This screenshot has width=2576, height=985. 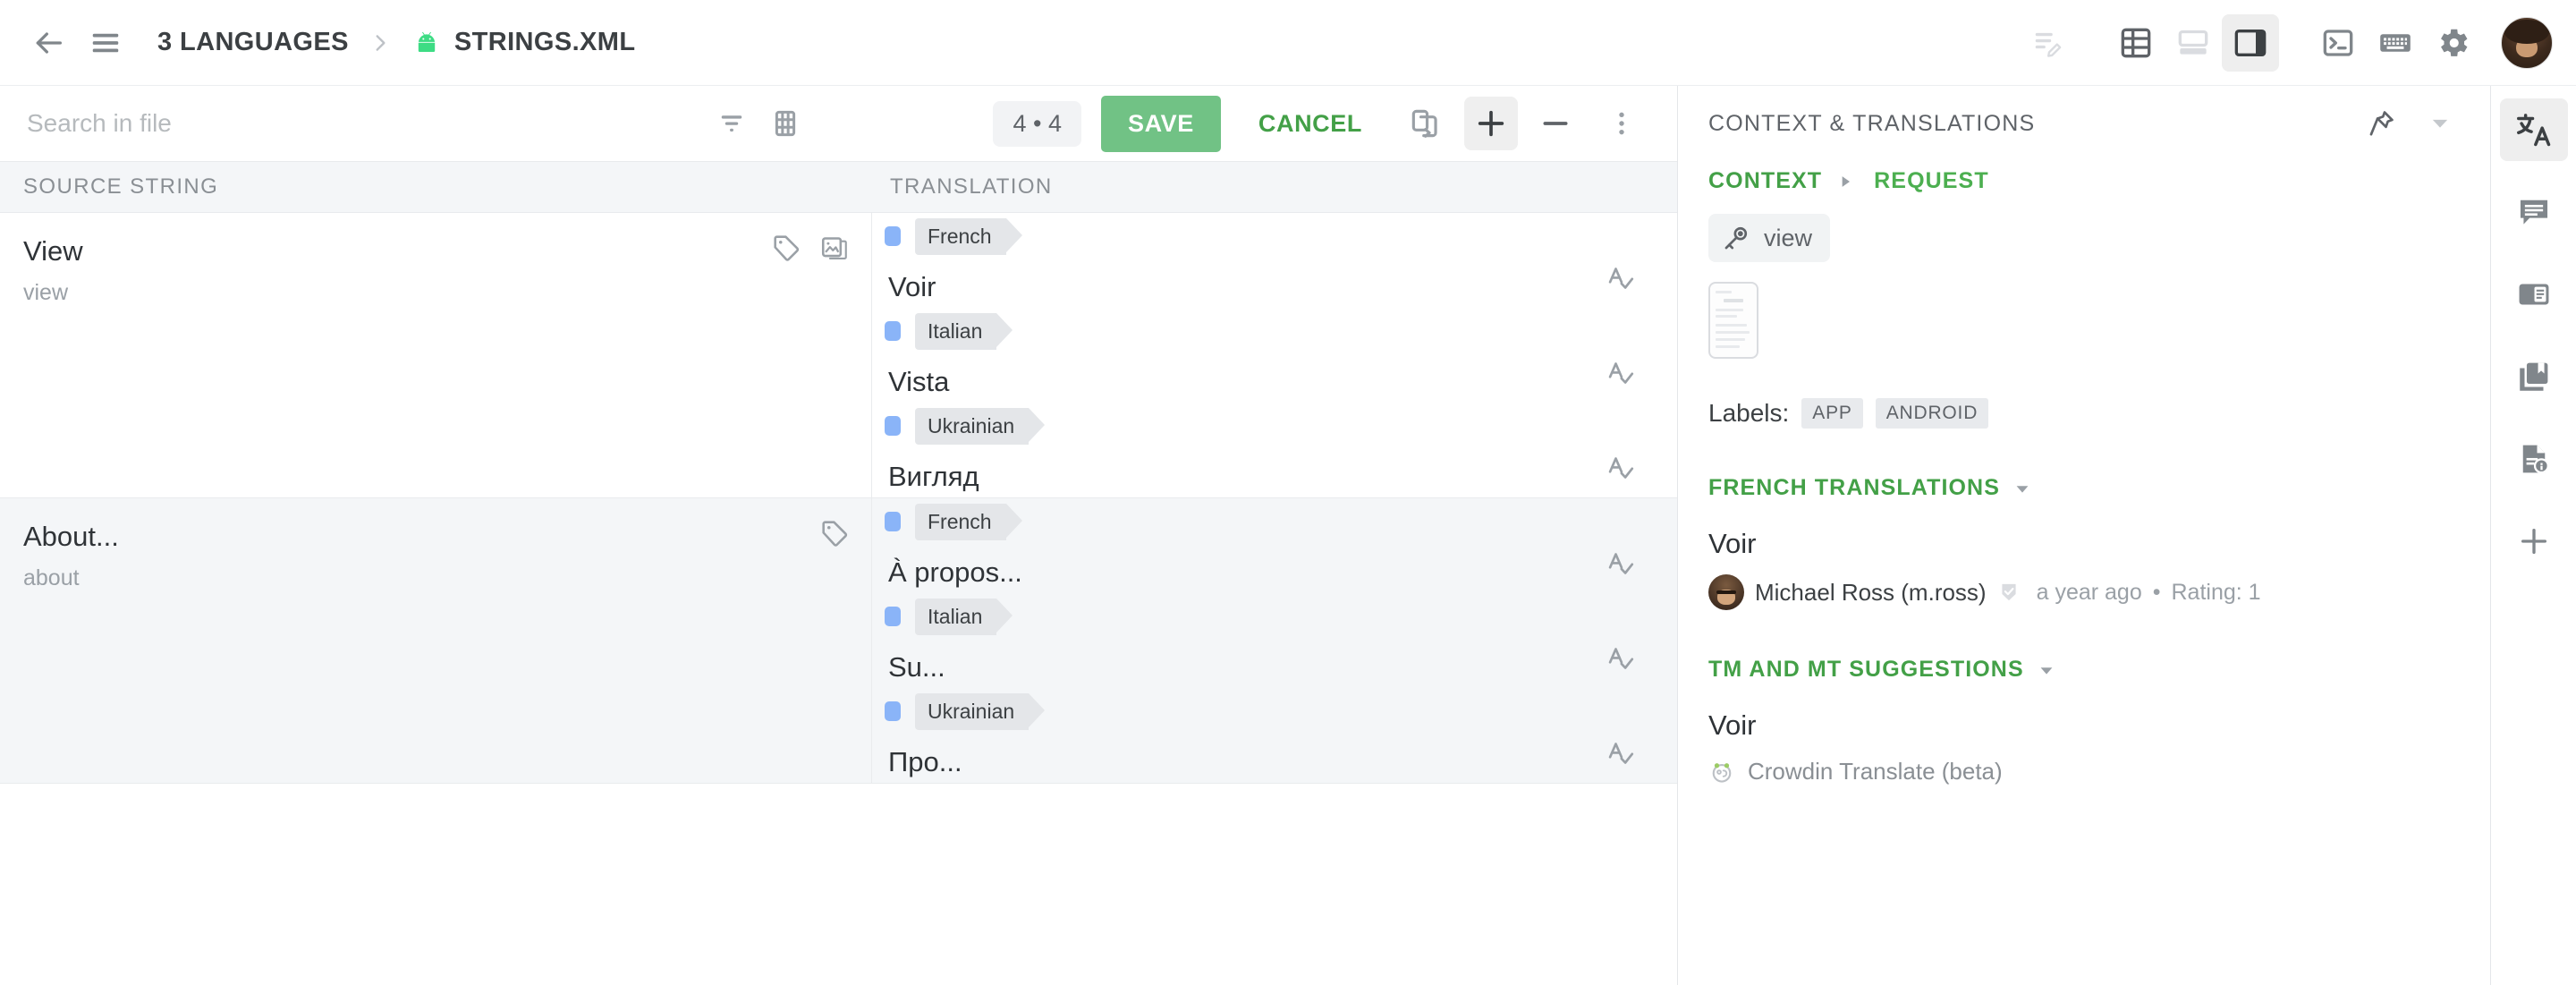 I want to click on chevron-down-icon, so click(x=2440, y=123).